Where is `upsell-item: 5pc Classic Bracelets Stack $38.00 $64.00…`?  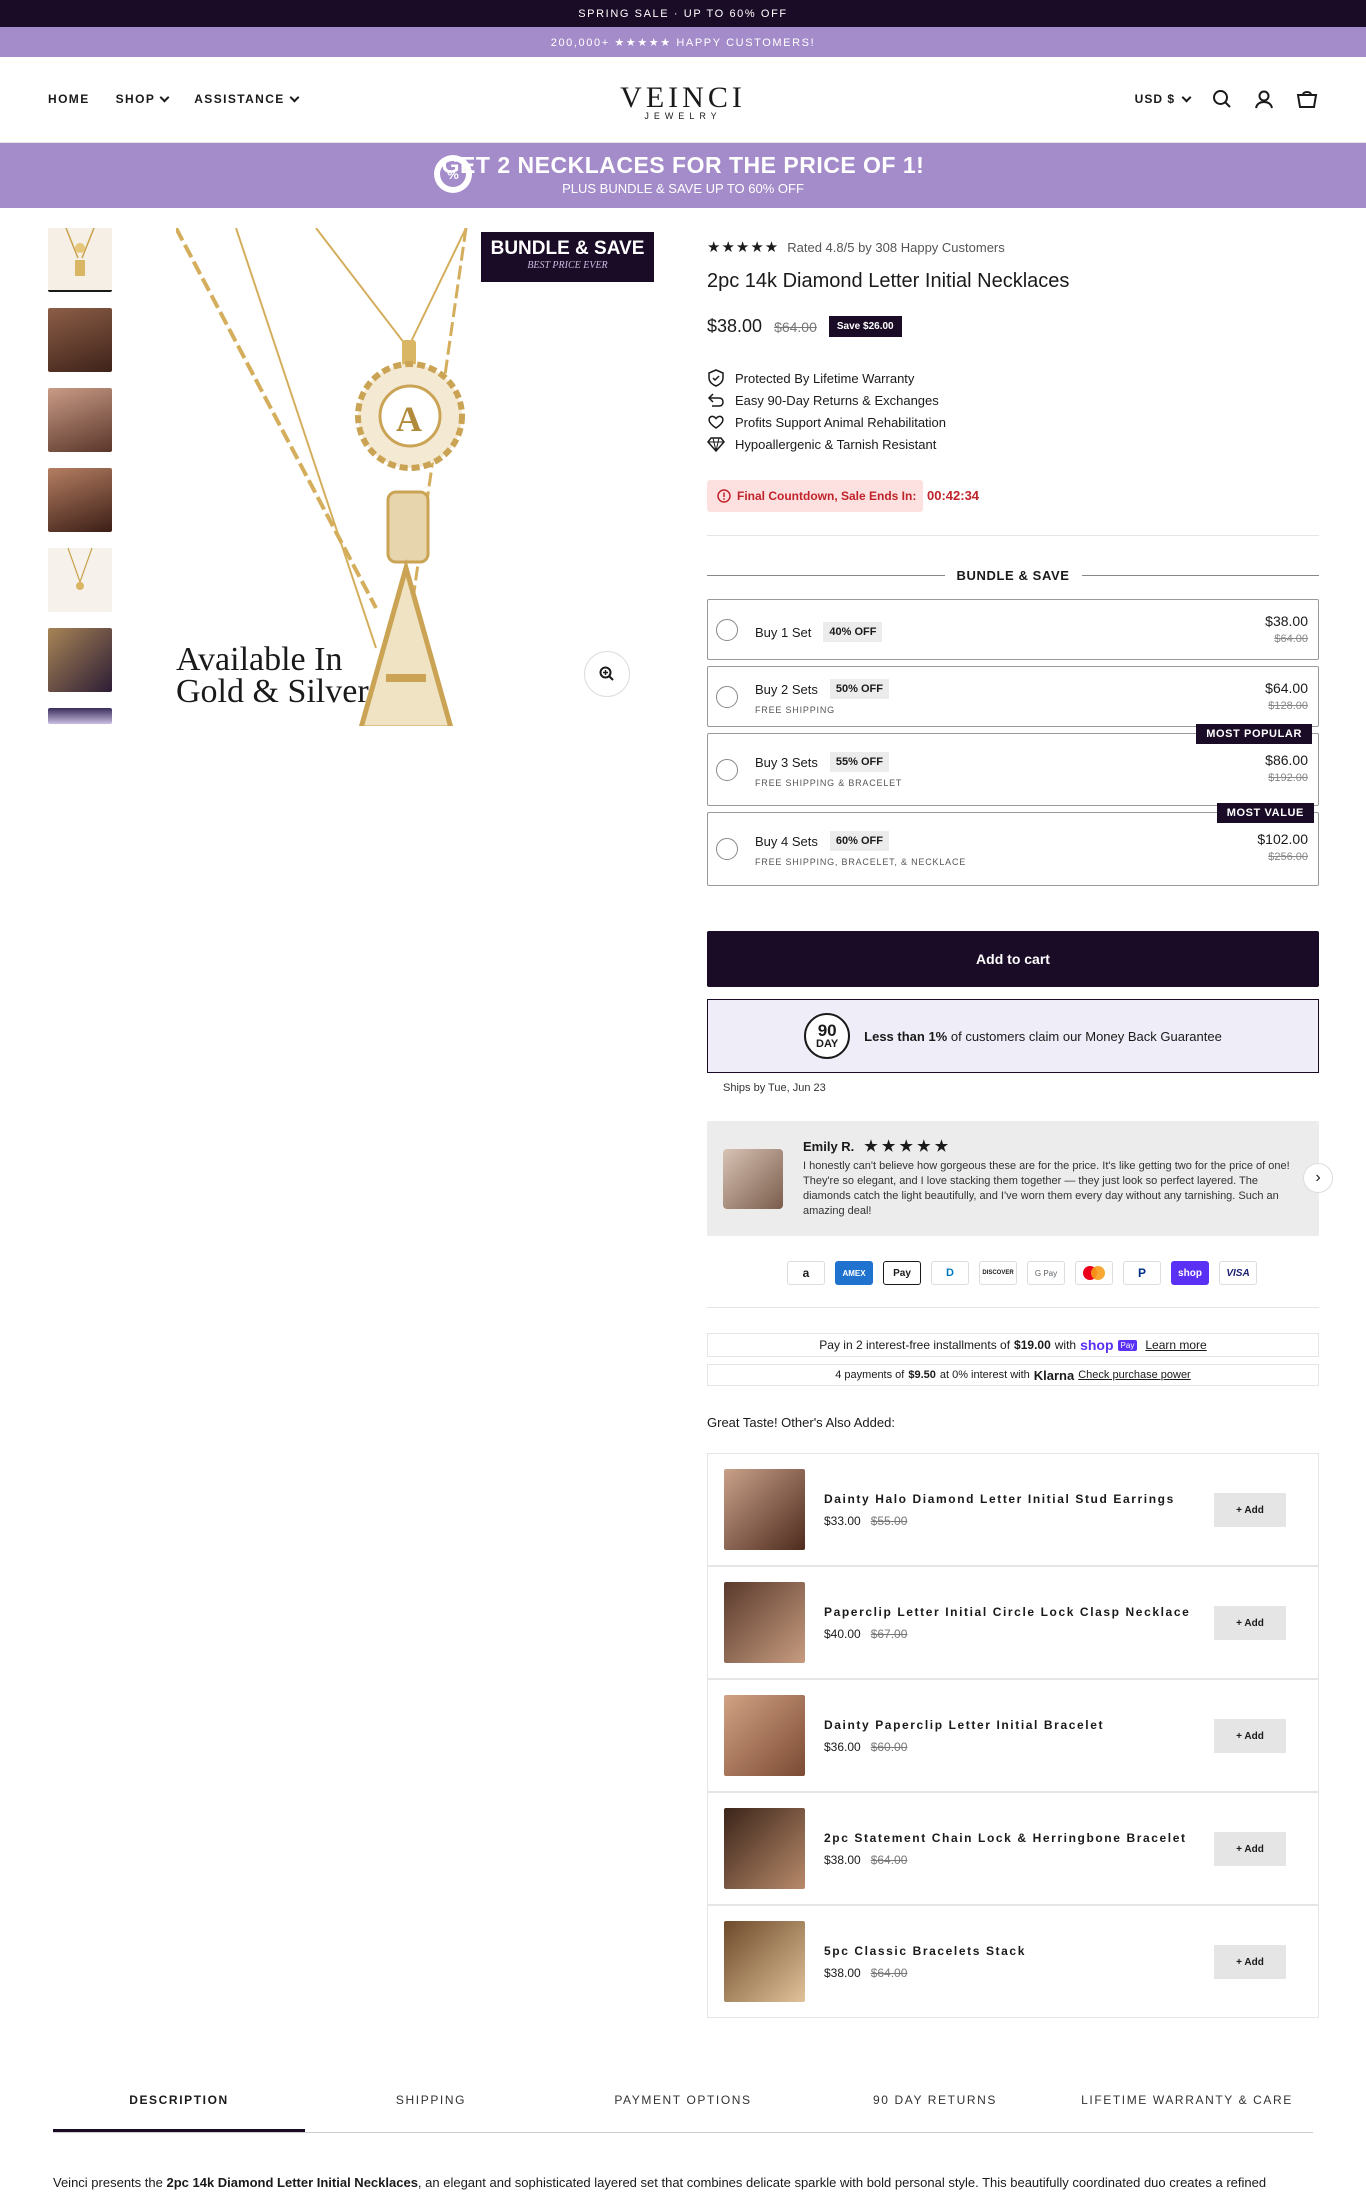 upsell-item: 5pc Classic Bracelets Stack $38.00 $64.00… is located at coordinates (1013, 1961).